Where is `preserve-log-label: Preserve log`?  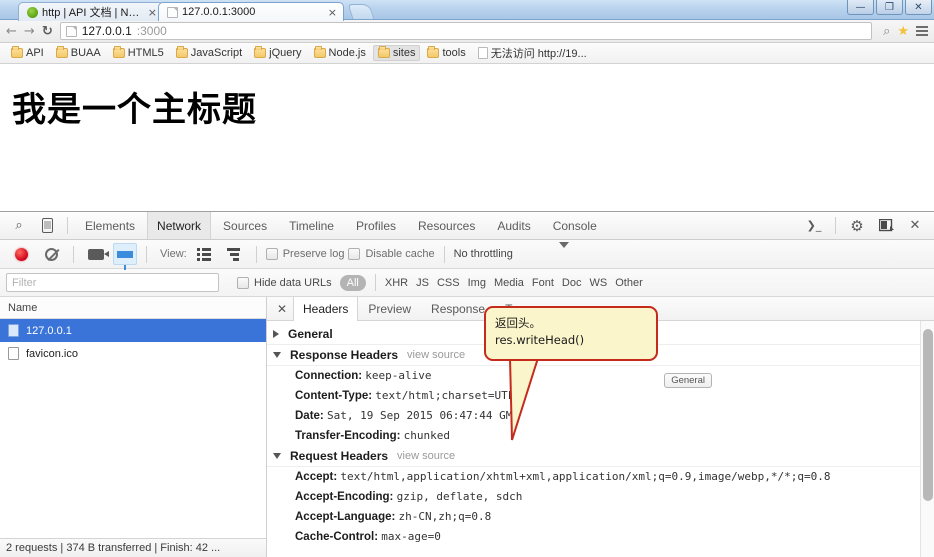 preserve-log-label: Preserve log is located at coordinates (313, 254).